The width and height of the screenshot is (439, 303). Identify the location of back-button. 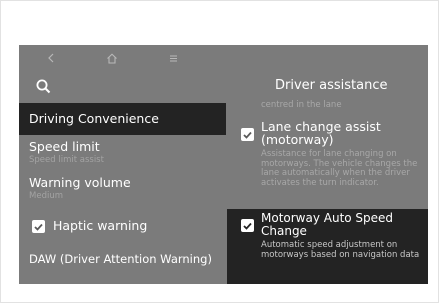
(51, 58).